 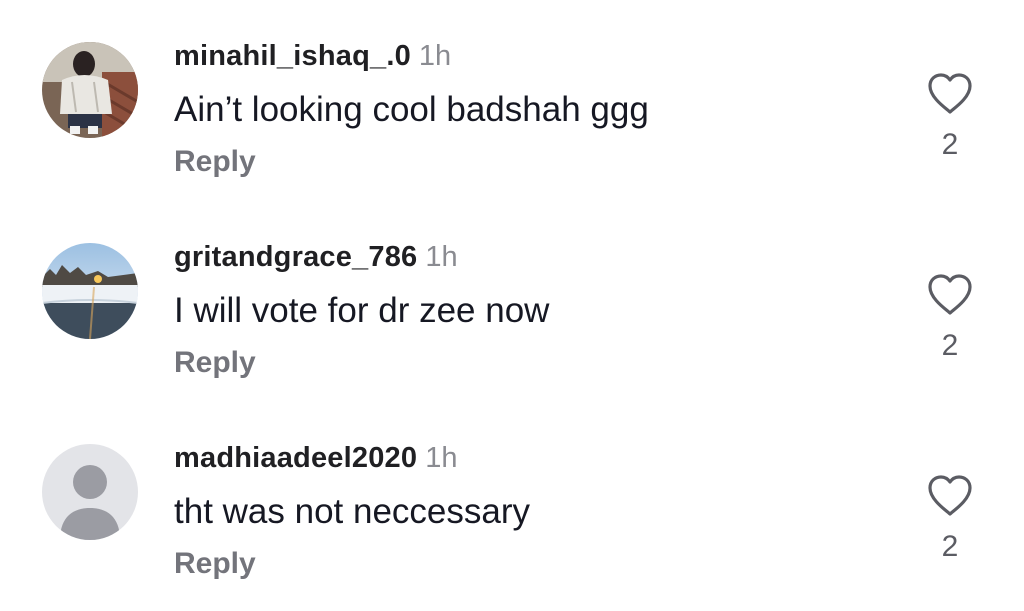 I want to click on comment-meta: madhiaadeel2020 1h, so click(x=315, y=458).